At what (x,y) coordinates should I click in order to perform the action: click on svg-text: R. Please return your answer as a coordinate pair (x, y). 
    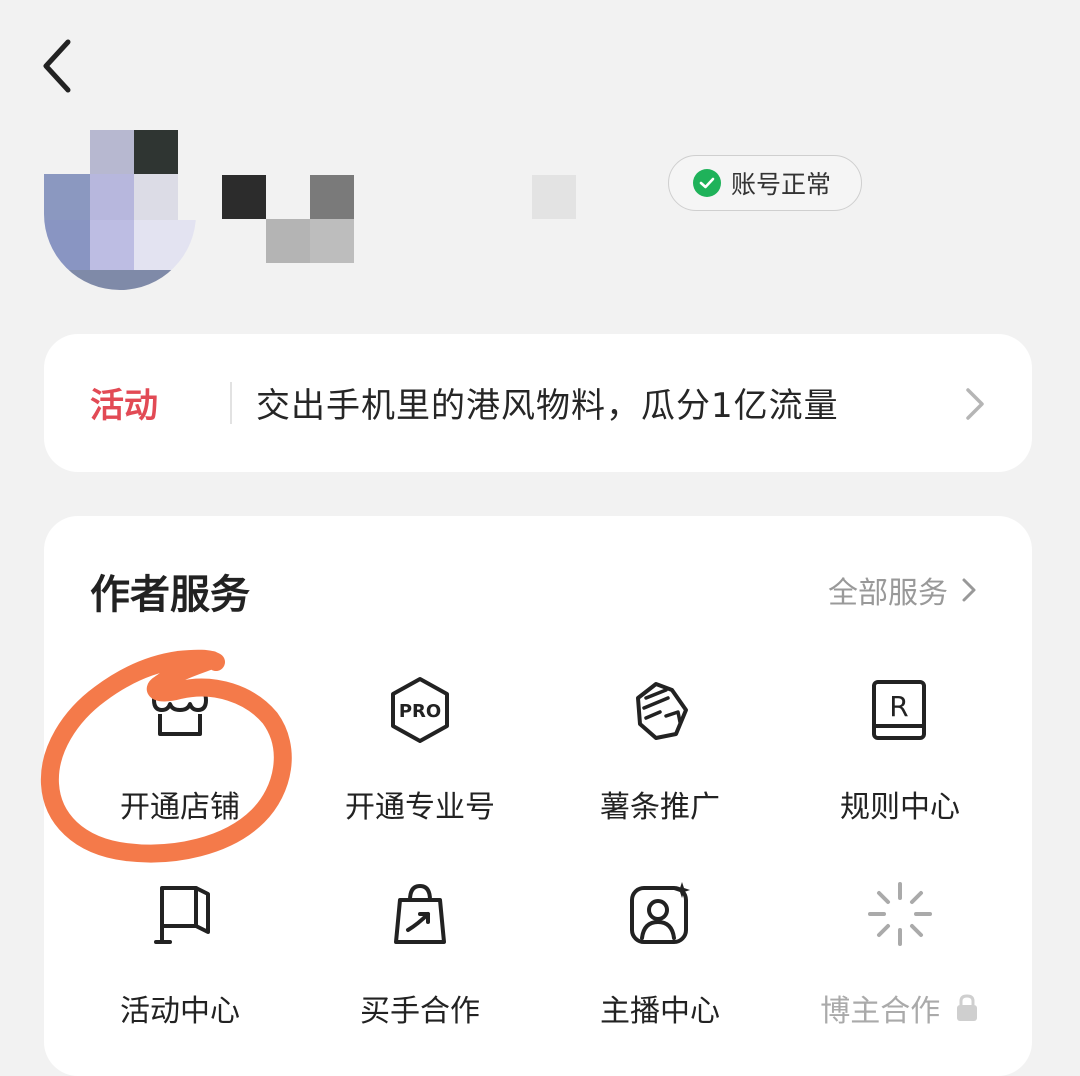
    Looking at the image, I should click on (898, 706).